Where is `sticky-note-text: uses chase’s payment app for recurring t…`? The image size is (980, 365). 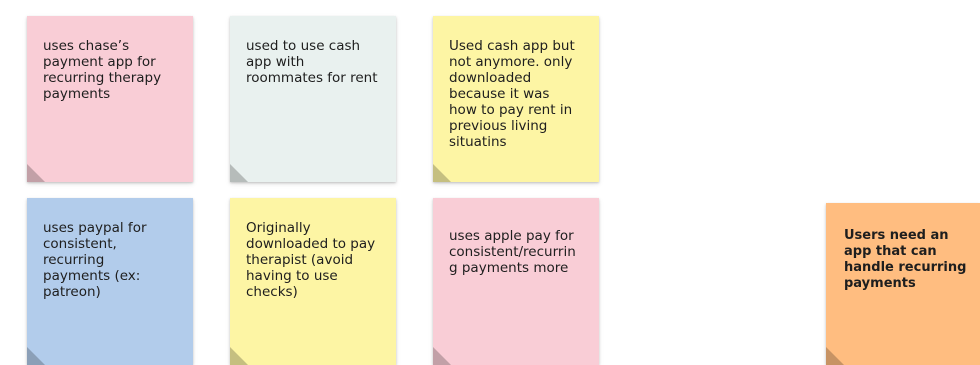 sticky-note-text: uses chase’s payment app for recurring t… is located at coordinates (102, 70).